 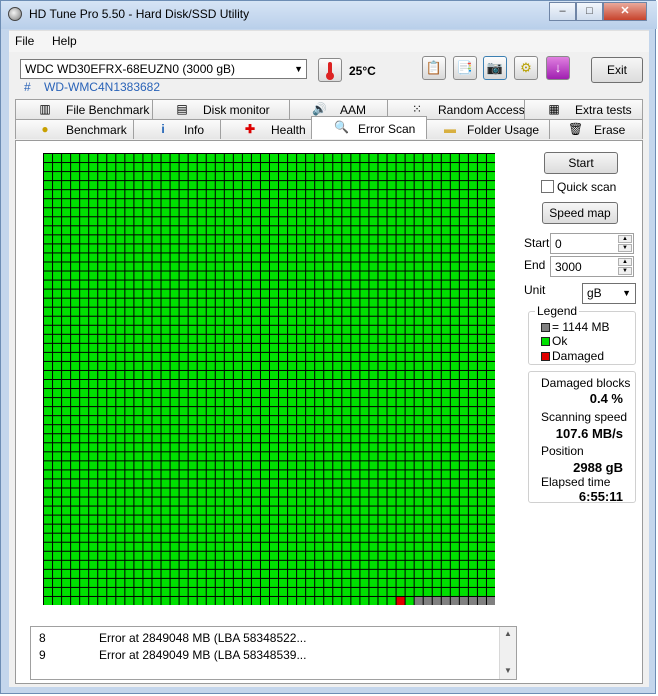 I want to click on menu-help: Help, so click(x=64, y=41).